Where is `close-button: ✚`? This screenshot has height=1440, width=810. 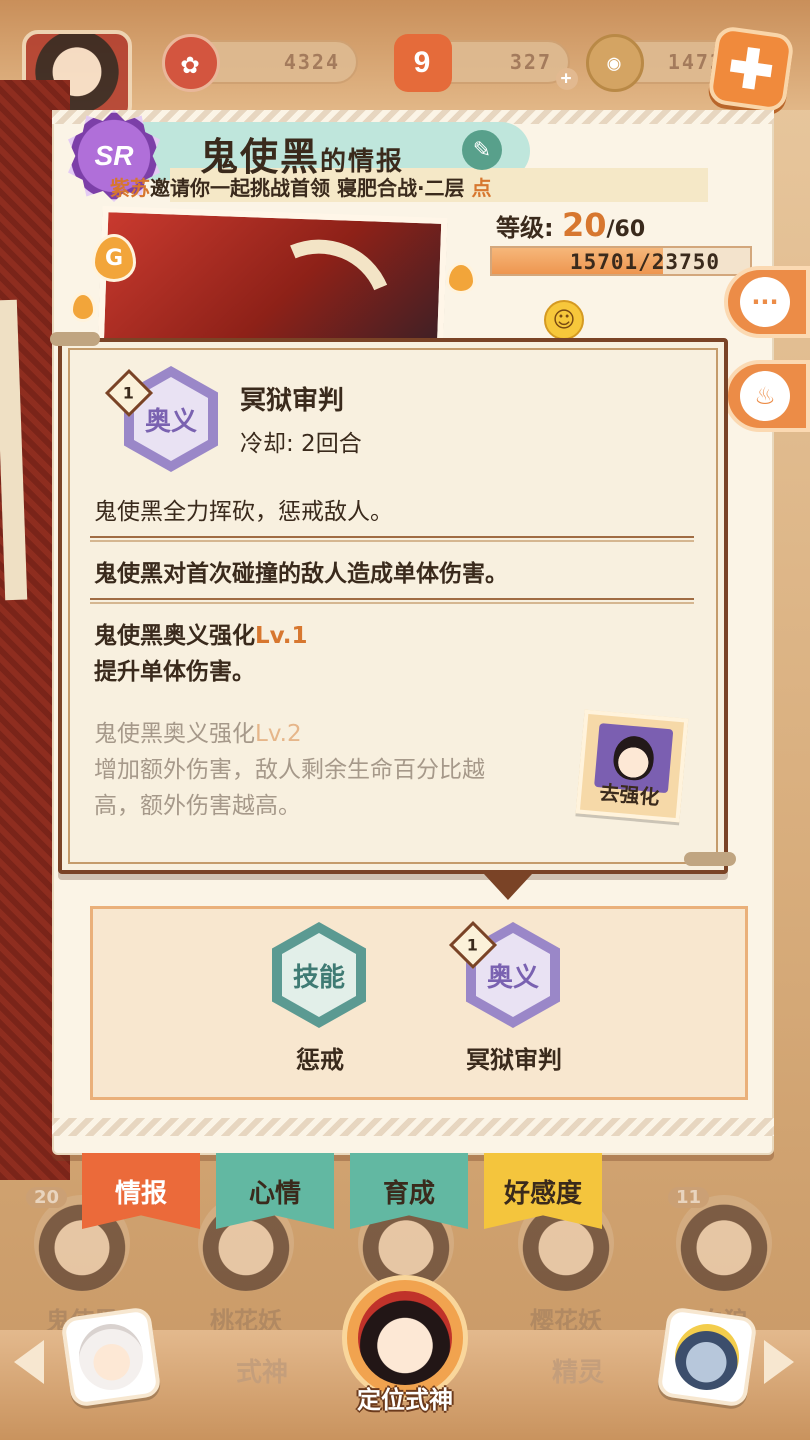 close-button: ✚ is located at coordinates (751, 69).